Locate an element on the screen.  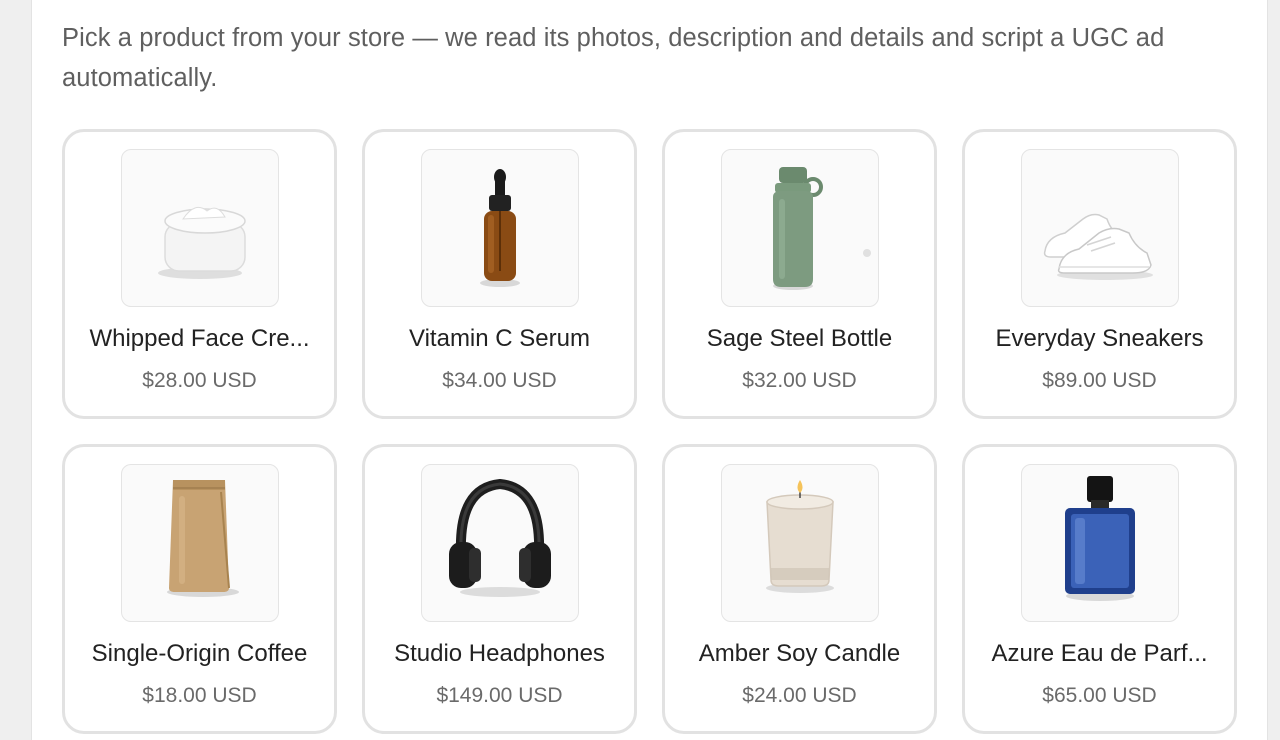
product-card-single-origin-coffee: Single-Origin Coffee $18.00 USD is located at coordinates (199, 589).